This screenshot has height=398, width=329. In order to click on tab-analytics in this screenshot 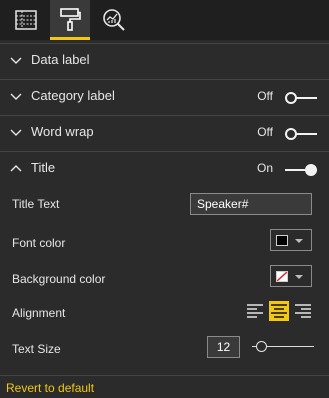, I will do `click(114, 20)`.